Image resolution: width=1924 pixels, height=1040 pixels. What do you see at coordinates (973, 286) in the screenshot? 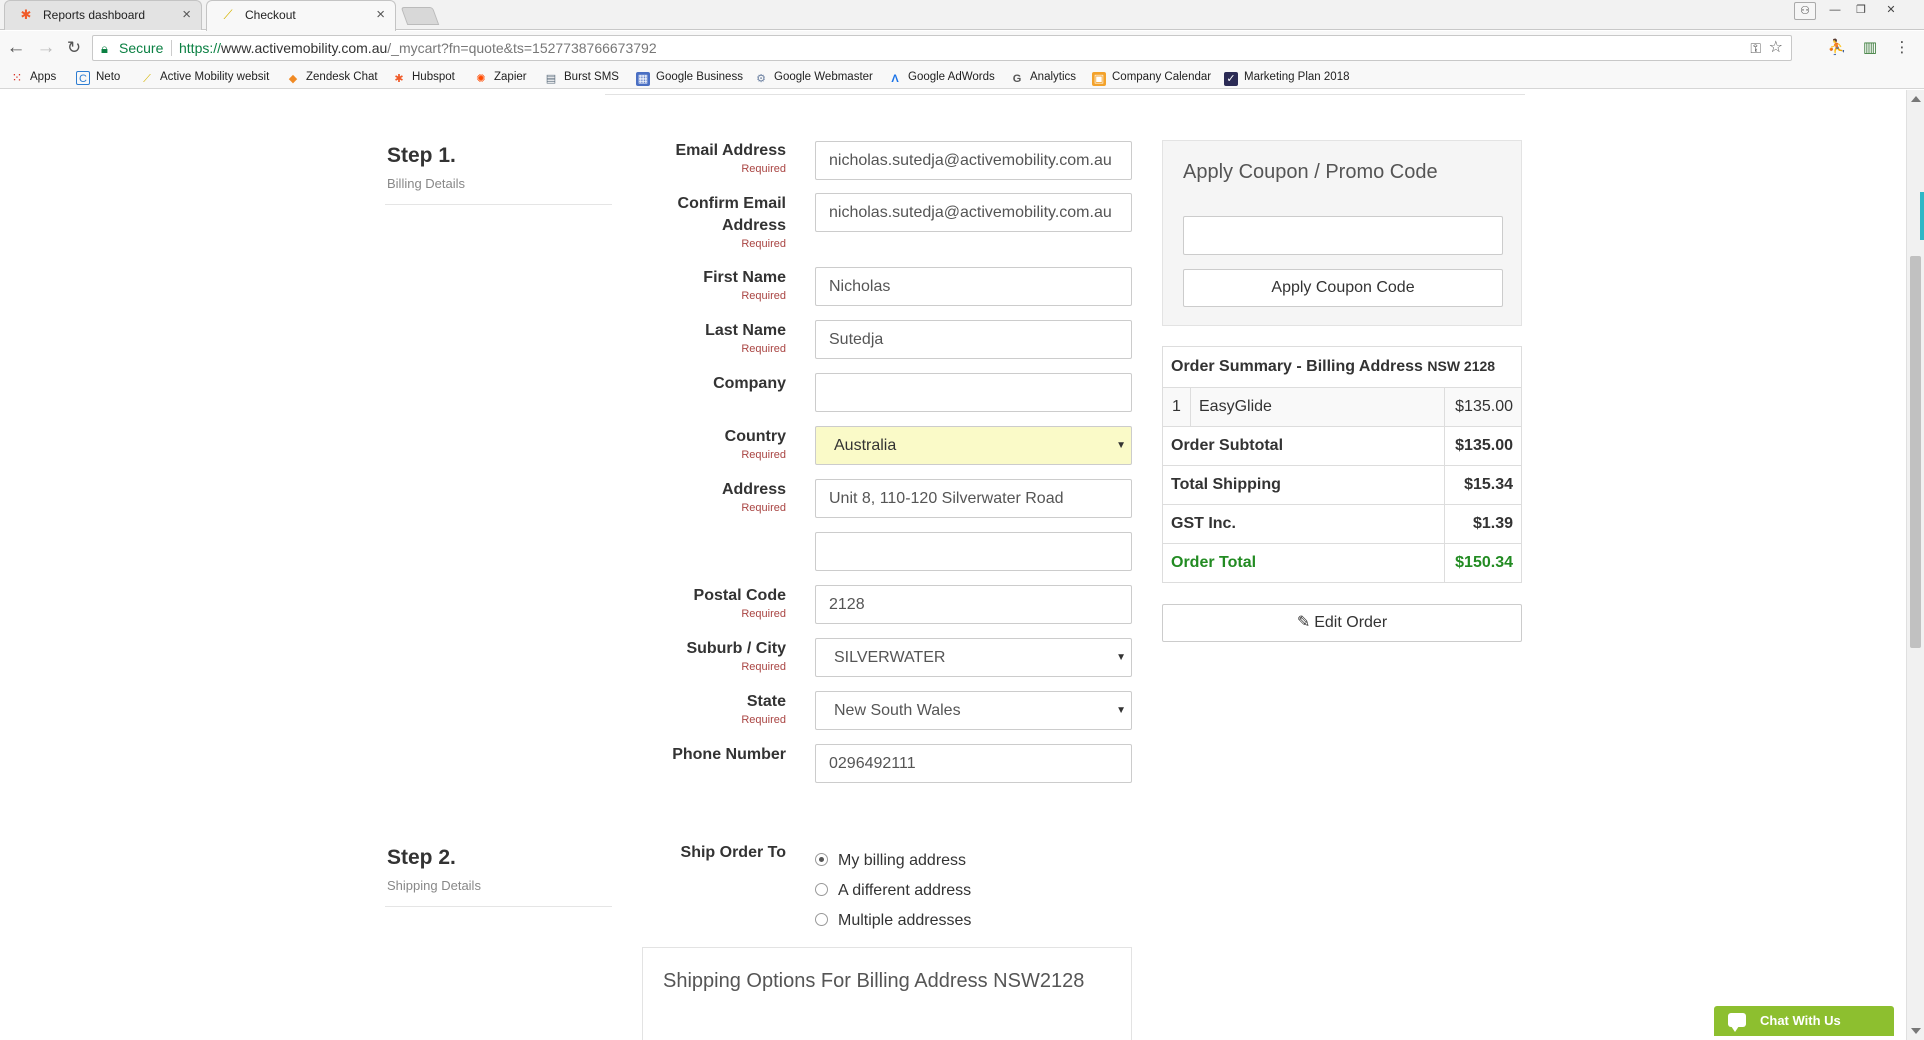
I see `first-name-field: Nicholas` at bounding box center [973, 286].